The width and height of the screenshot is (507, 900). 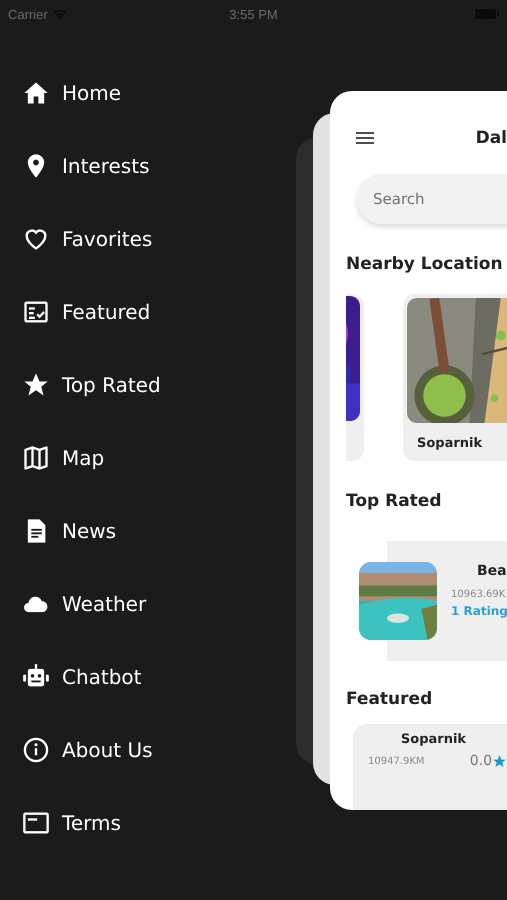 What do you see at coordinates (28, 14) in the screenshot?
I see `carrier-label: Carrier` at bounding box center [28, 14].